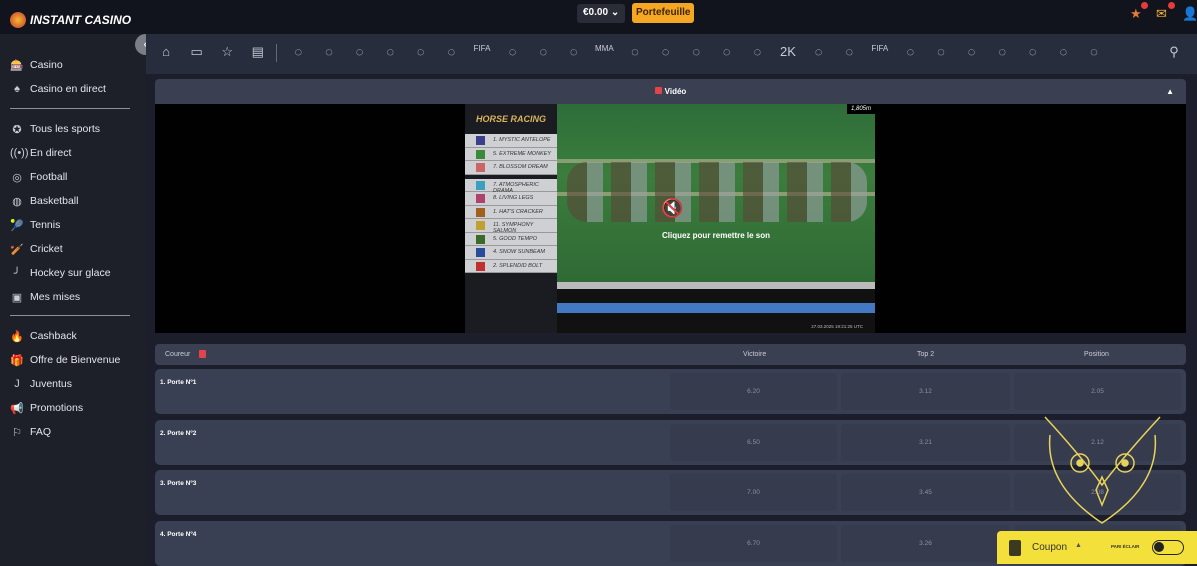 The width and height of the screenshot is (1197, 566). I want to click on home-icon: ⌂, so click(166, 51).